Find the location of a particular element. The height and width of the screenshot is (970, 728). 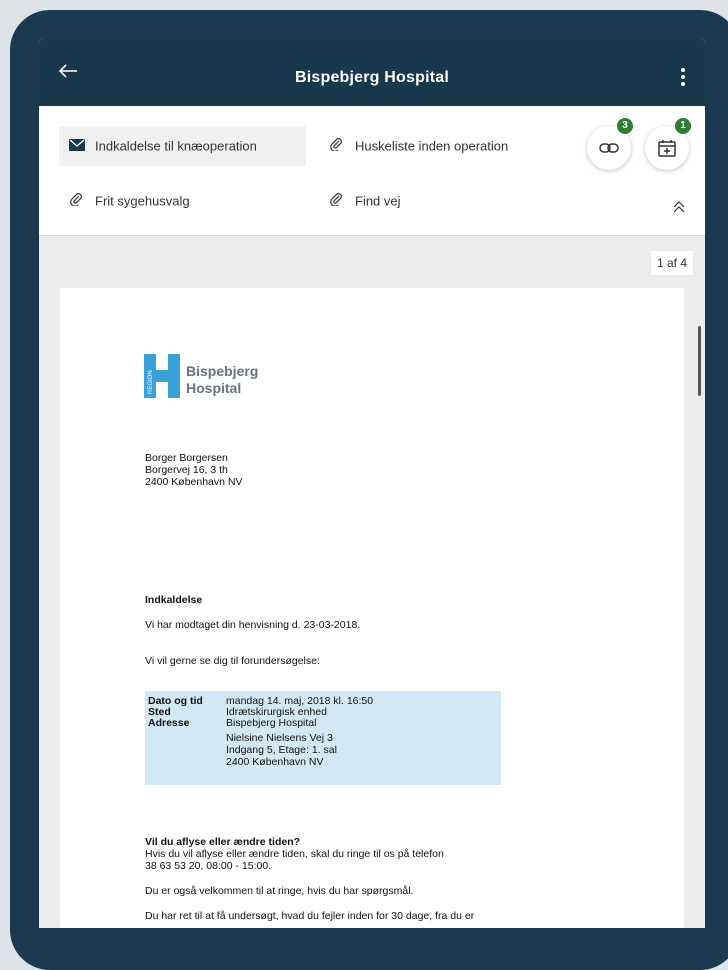

info-value: 2400 København NV is located at coordinates (275, 762).